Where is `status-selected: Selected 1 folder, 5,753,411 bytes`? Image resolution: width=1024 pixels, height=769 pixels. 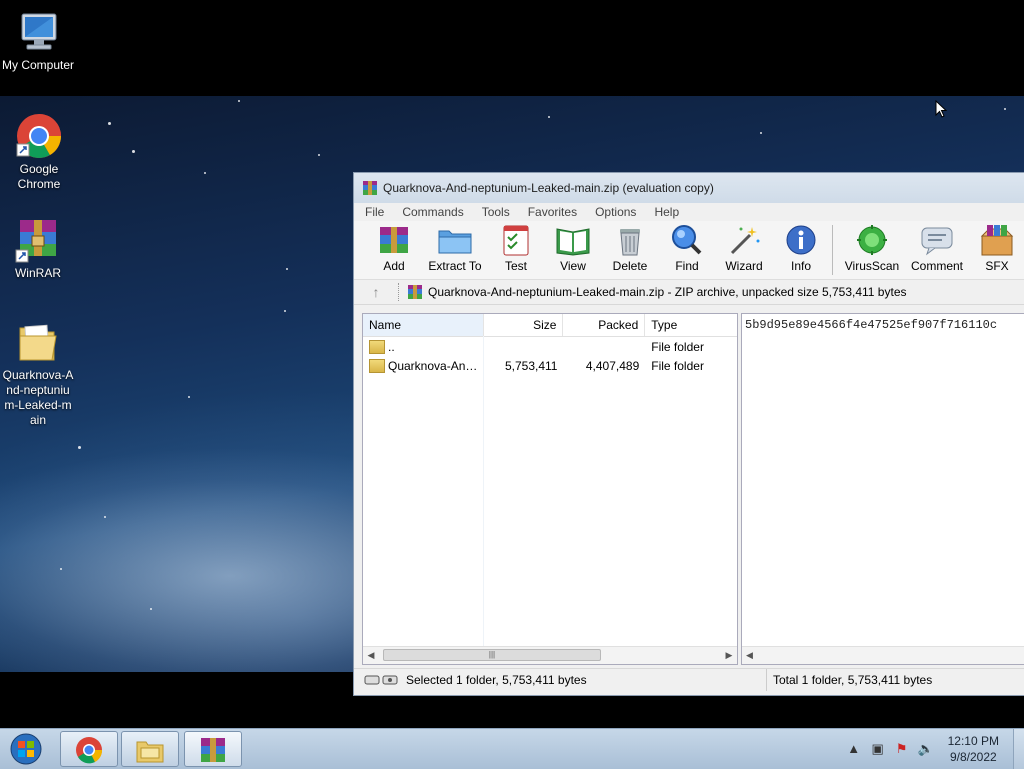
status-selected: Selected 1 folder, 5,753,411 bytes is located at coordinates (496, 680).